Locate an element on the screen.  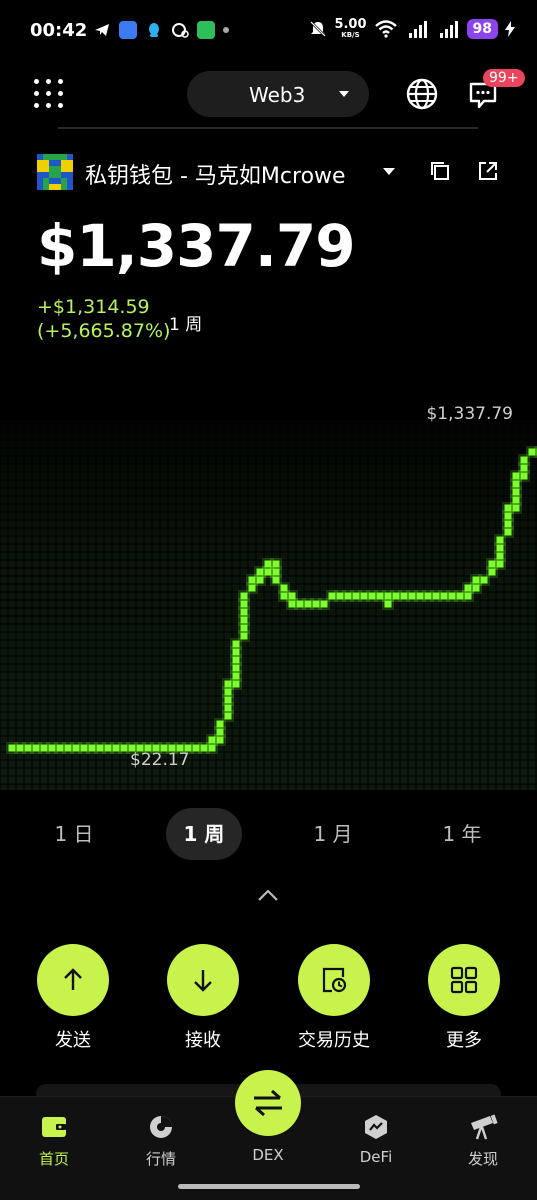
status-time: 00:42 is located at coordinates (59, 30).